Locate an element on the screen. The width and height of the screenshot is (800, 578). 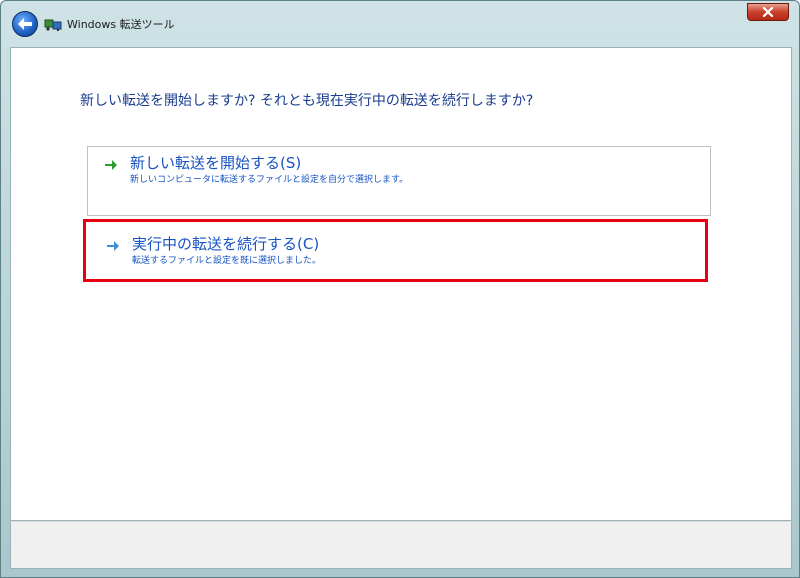
close-button is located at coordinates (768, 12).